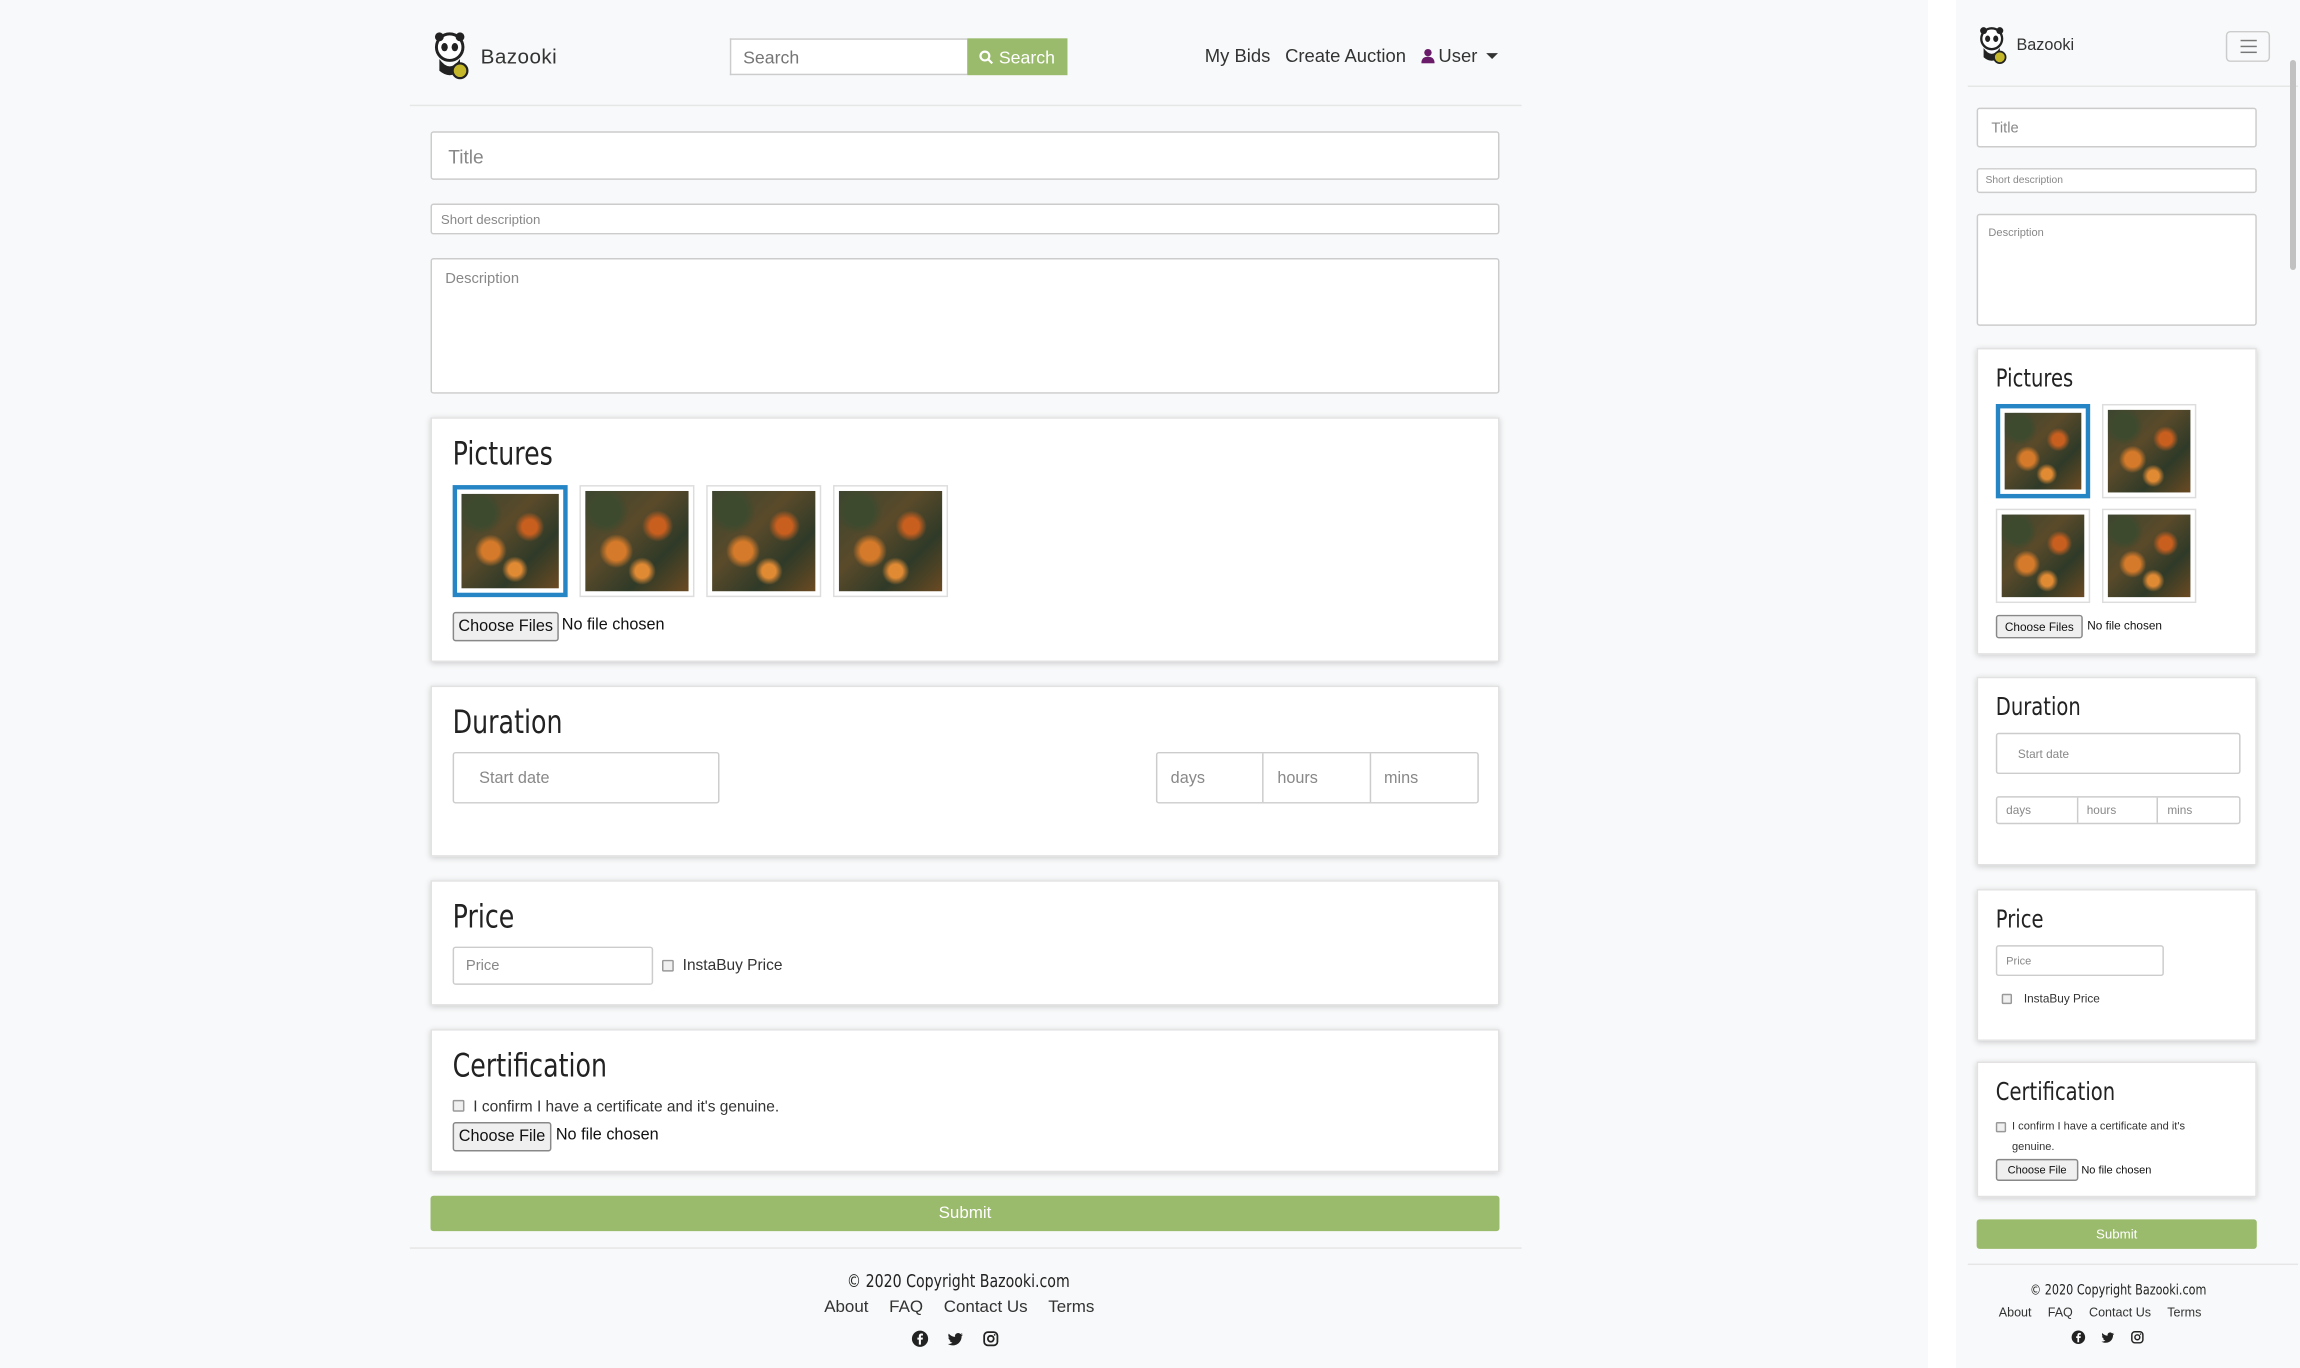  Describe the element at coordinates (1211, 778) in the screenshot. I see `days-input: days` at that location.